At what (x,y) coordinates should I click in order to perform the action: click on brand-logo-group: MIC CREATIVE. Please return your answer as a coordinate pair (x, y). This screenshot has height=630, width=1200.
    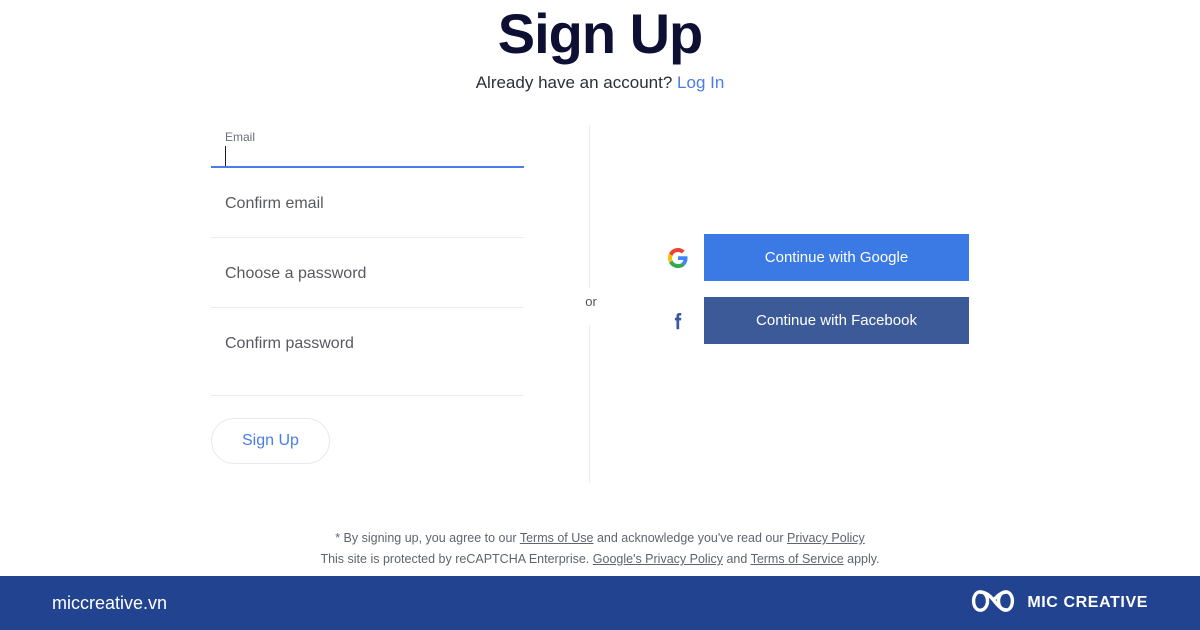
    Looking at the image, I should click on (1059, 603).